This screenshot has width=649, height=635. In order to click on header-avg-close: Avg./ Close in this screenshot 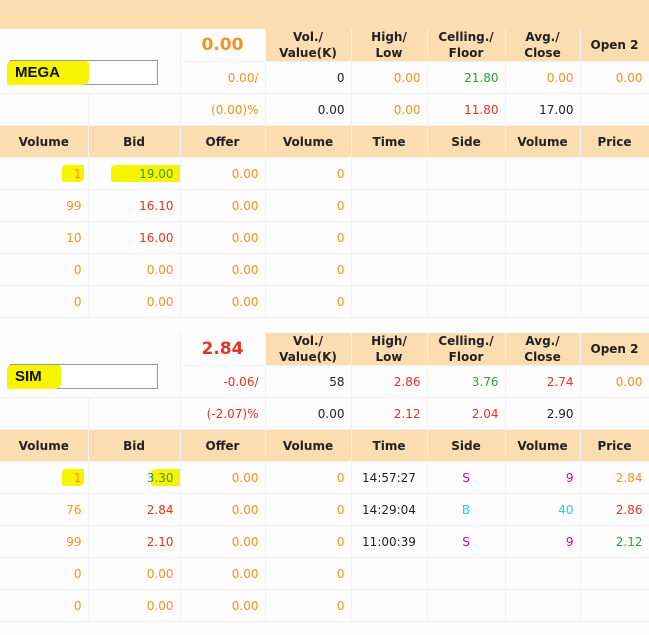, I will do `click(543, 349)`.